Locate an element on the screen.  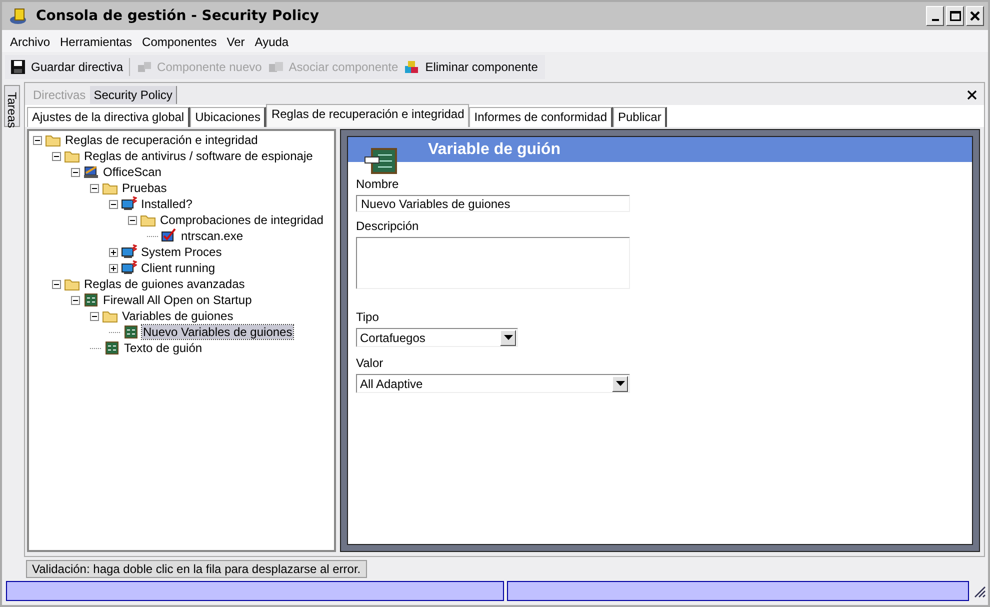
tree-item: ntrscan.exe is located at coordinates (212, 236).